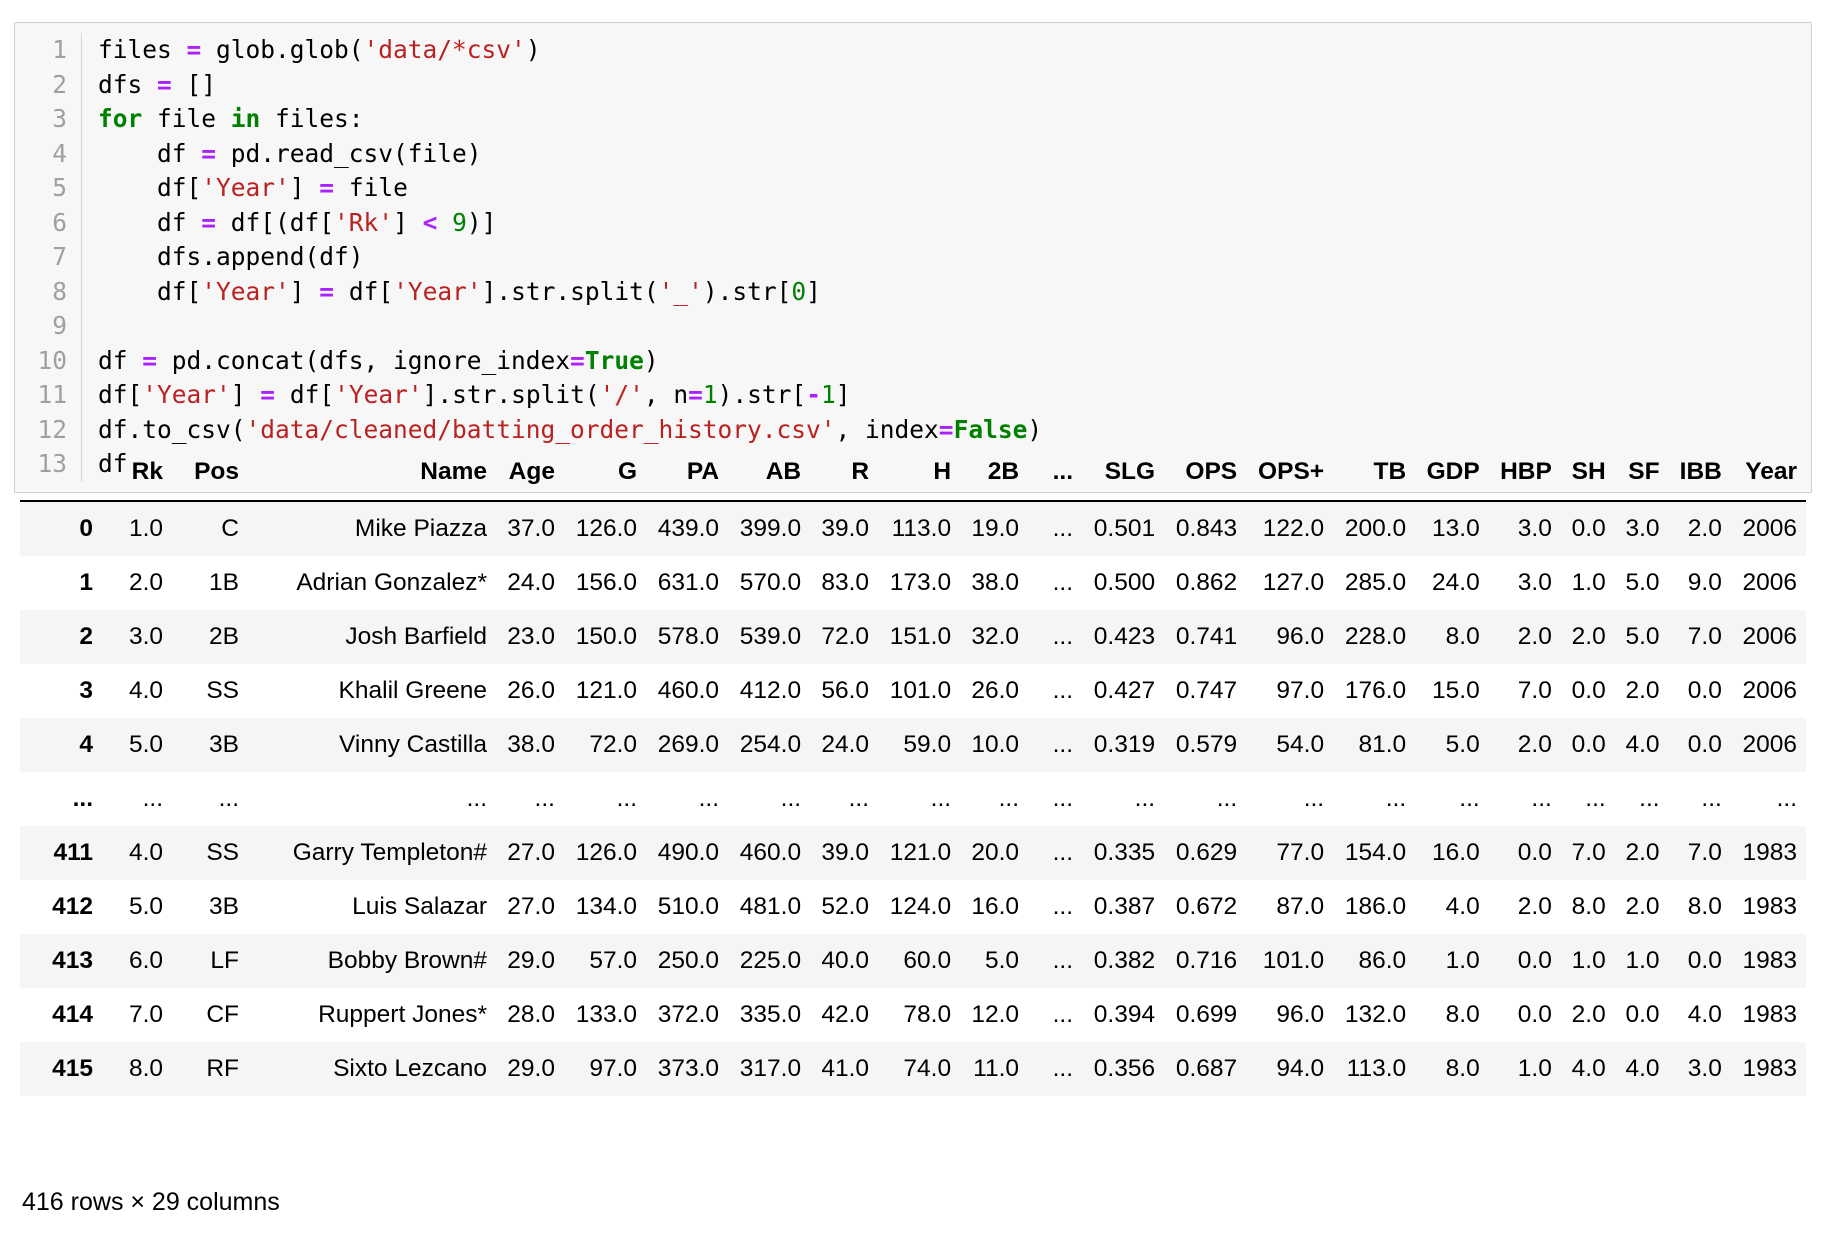 The height and width of the screenshot is (1248, 1826). Describe the element at coordinates (86, 690) in the screenshot. I see `row-index: 3` at that location.